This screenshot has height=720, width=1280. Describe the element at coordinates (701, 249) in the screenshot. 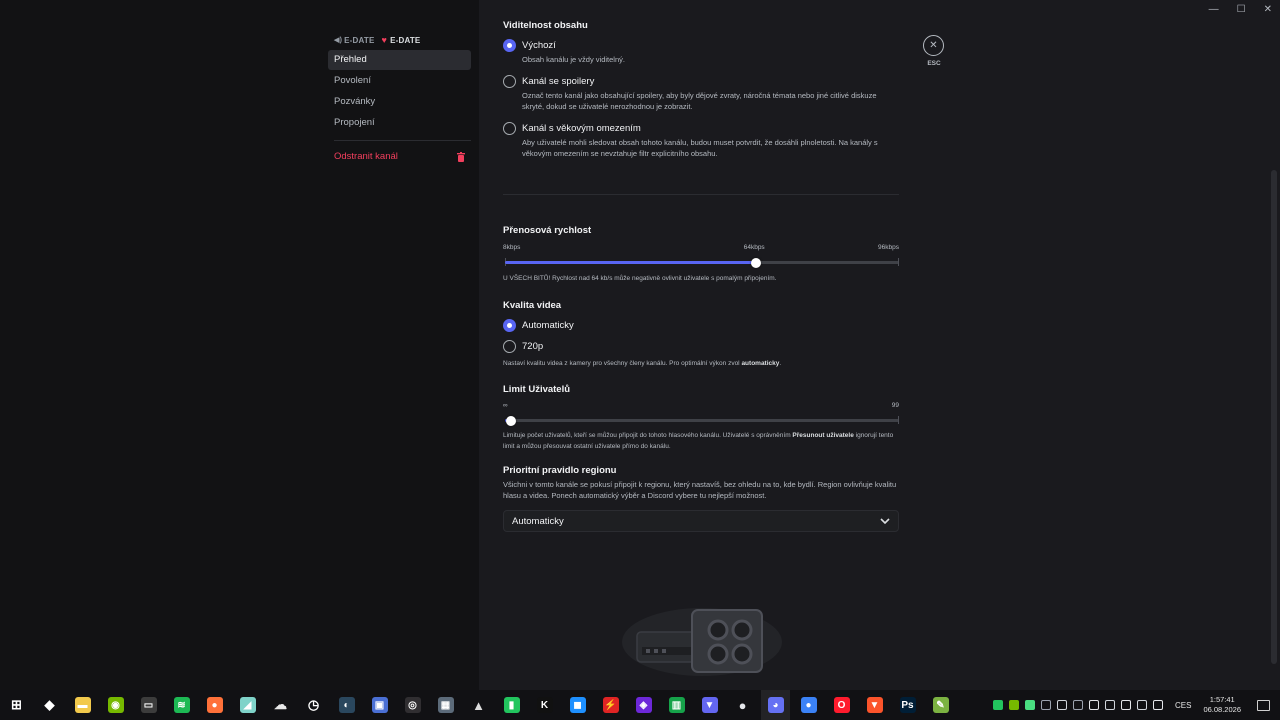

I see `bitrate-labels: 8kbps 64kbps 96kbps` at that location.